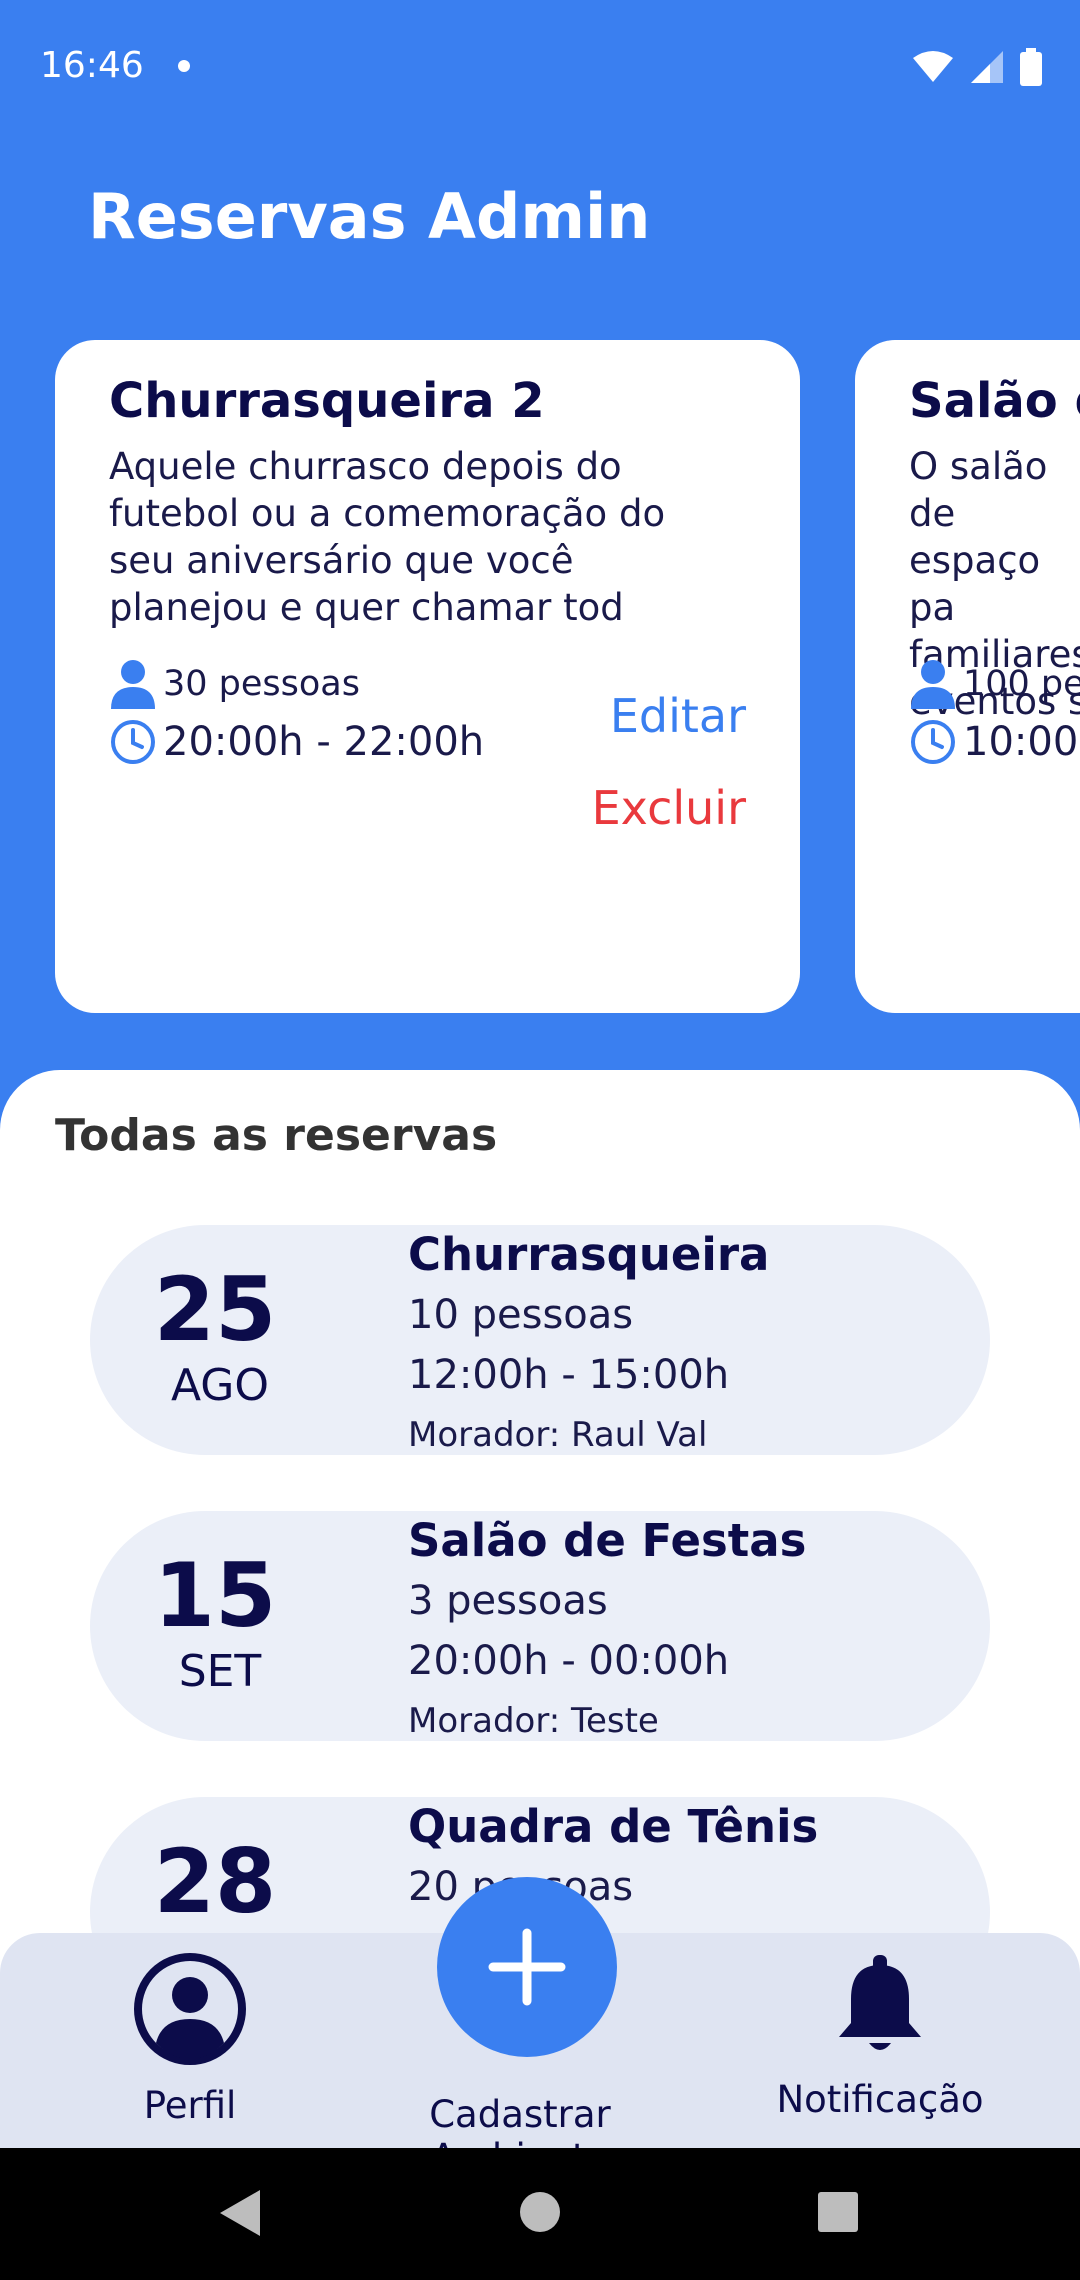 The width and height of the screenshot is (1080, 2280). Describe the element at coordinates (184, 66) in the screenshot. I see `notification-dot-icon` at that location.